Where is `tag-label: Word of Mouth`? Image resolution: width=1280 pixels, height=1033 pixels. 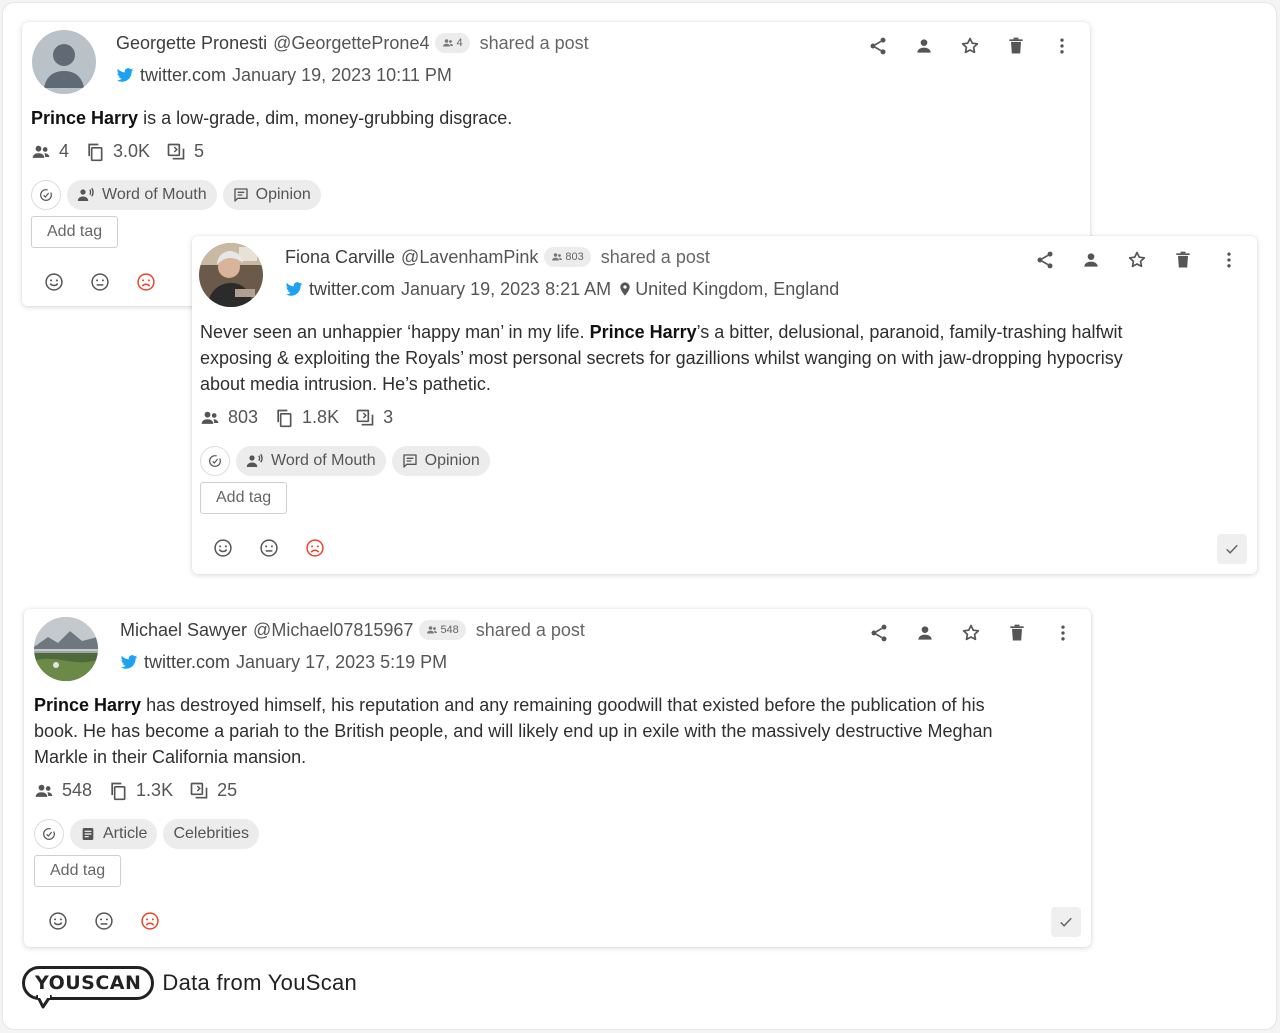 tag-label: Word of Mouth is located at coordinates (323, 460).